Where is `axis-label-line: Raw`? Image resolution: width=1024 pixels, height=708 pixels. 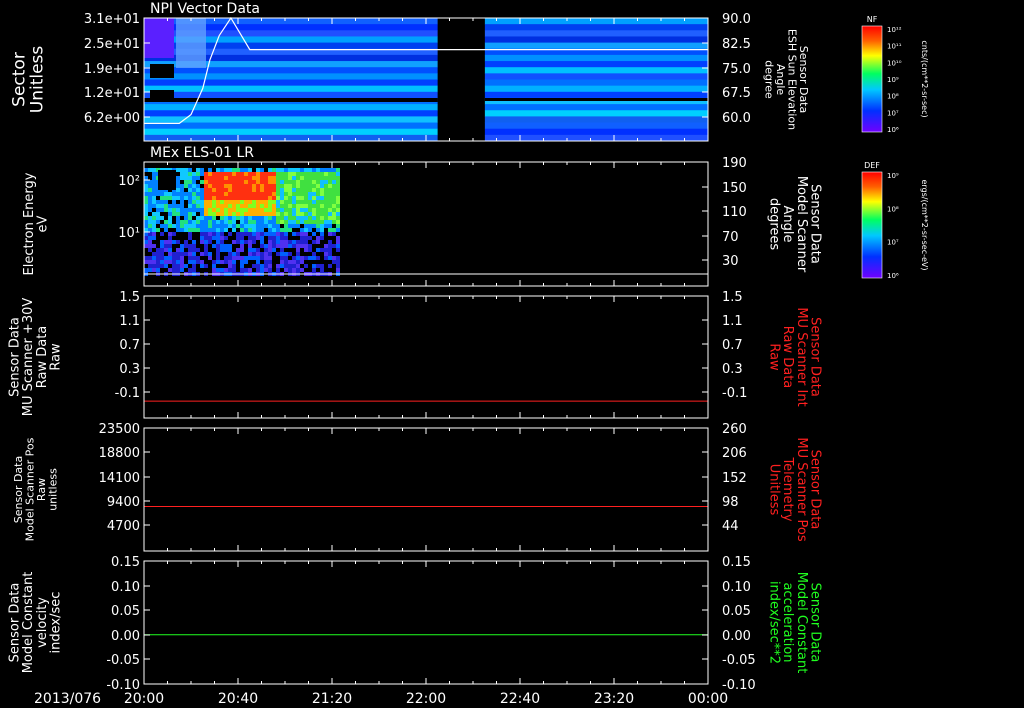
axis-label-line: Raw is located at coordinates (774, 357).